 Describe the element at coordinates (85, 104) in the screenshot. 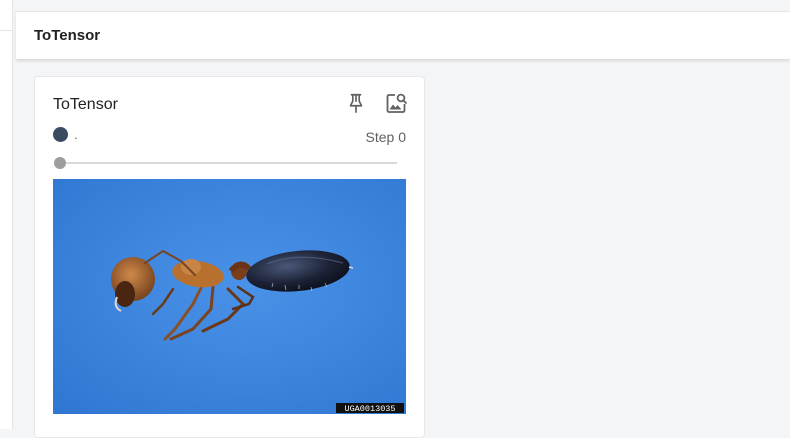

I see `card-title: ToTensor` at that location.